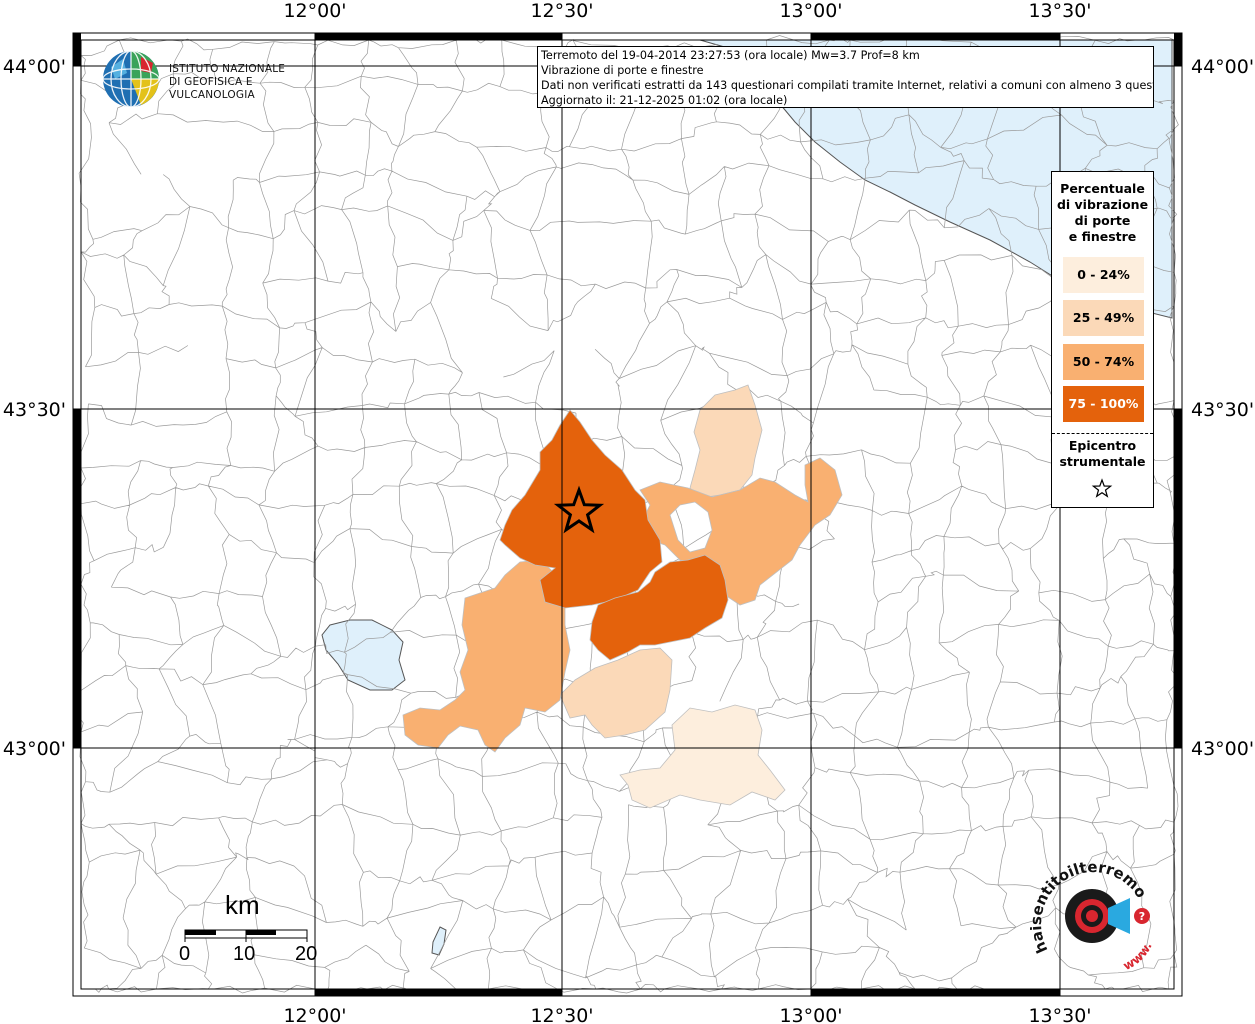  What do you see at coordinates (212, 88) in the screenshot?
I see `ingv-name-line2: DI GEOFISICA E VULCANOLOGIA` at bounding box center [212, 88].